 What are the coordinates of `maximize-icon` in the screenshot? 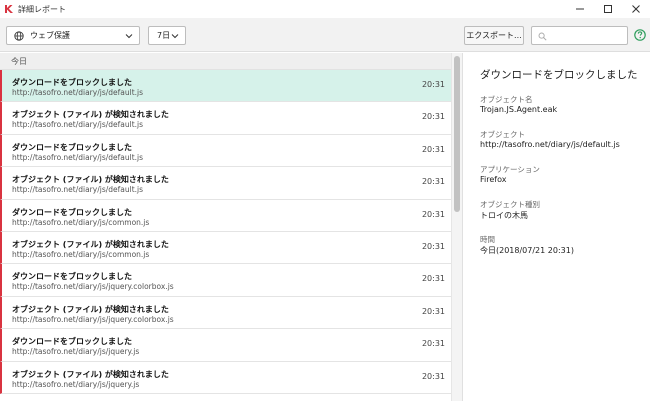 It's located at (608, 9).